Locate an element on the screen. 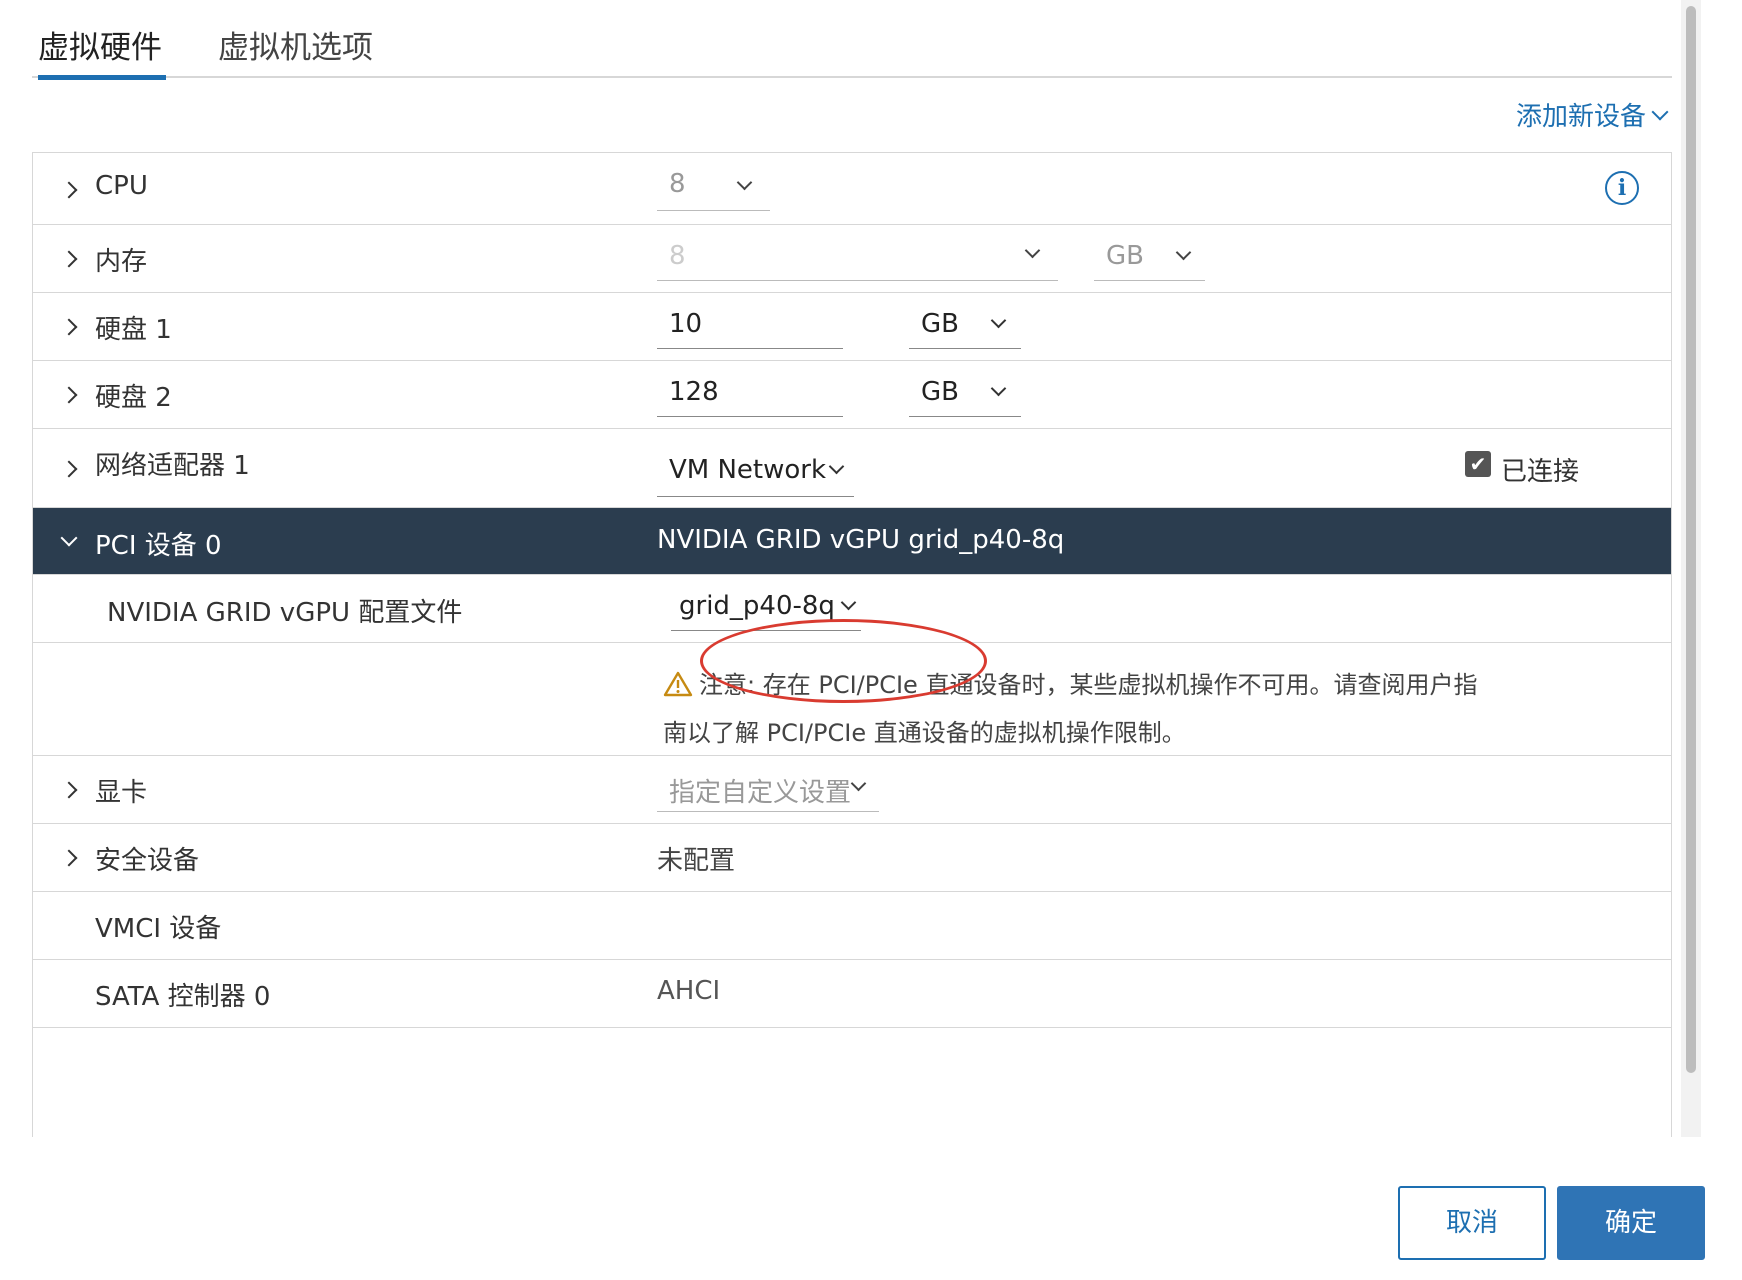 The width and height of the screenshot is (1742, 1280). memory-label: 内存 is located at coordinates (121, 262).